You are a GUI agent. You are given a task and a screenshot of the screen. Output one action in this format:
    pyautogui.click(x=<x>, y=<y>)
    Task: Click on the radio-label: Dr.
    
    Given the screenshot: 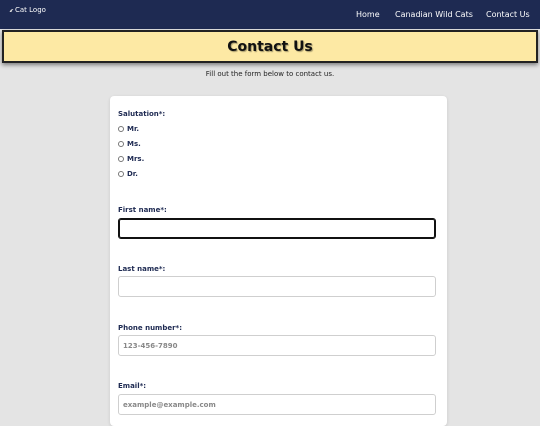 What is the action you would take?
    pyautogui.click(x=132, y=174)
    